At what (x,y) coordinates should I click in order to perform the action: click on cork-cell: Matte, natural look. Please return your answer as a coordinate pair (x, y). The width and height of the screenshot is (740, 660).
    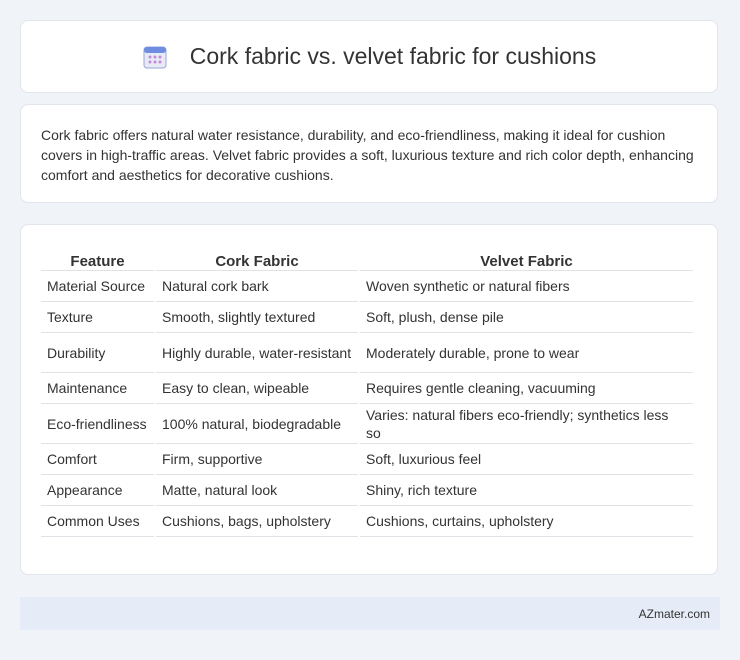
    Looking at the image, I should click on (257, 490).